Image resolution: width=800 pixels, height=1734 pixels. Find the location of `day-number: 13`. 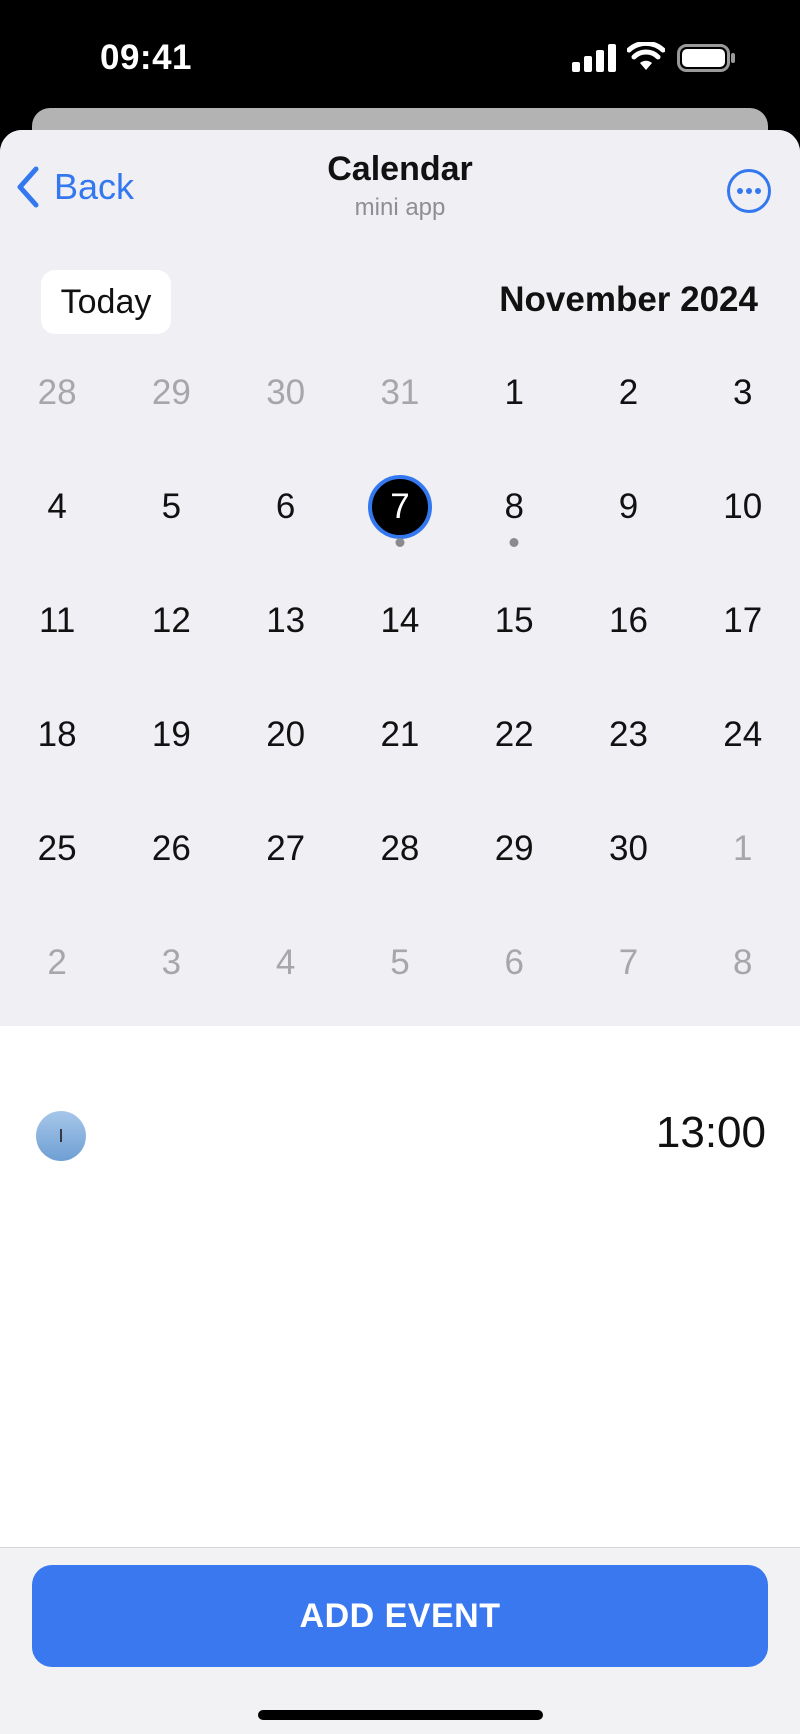

day-number: 13 is located at coordinates (286, 620).